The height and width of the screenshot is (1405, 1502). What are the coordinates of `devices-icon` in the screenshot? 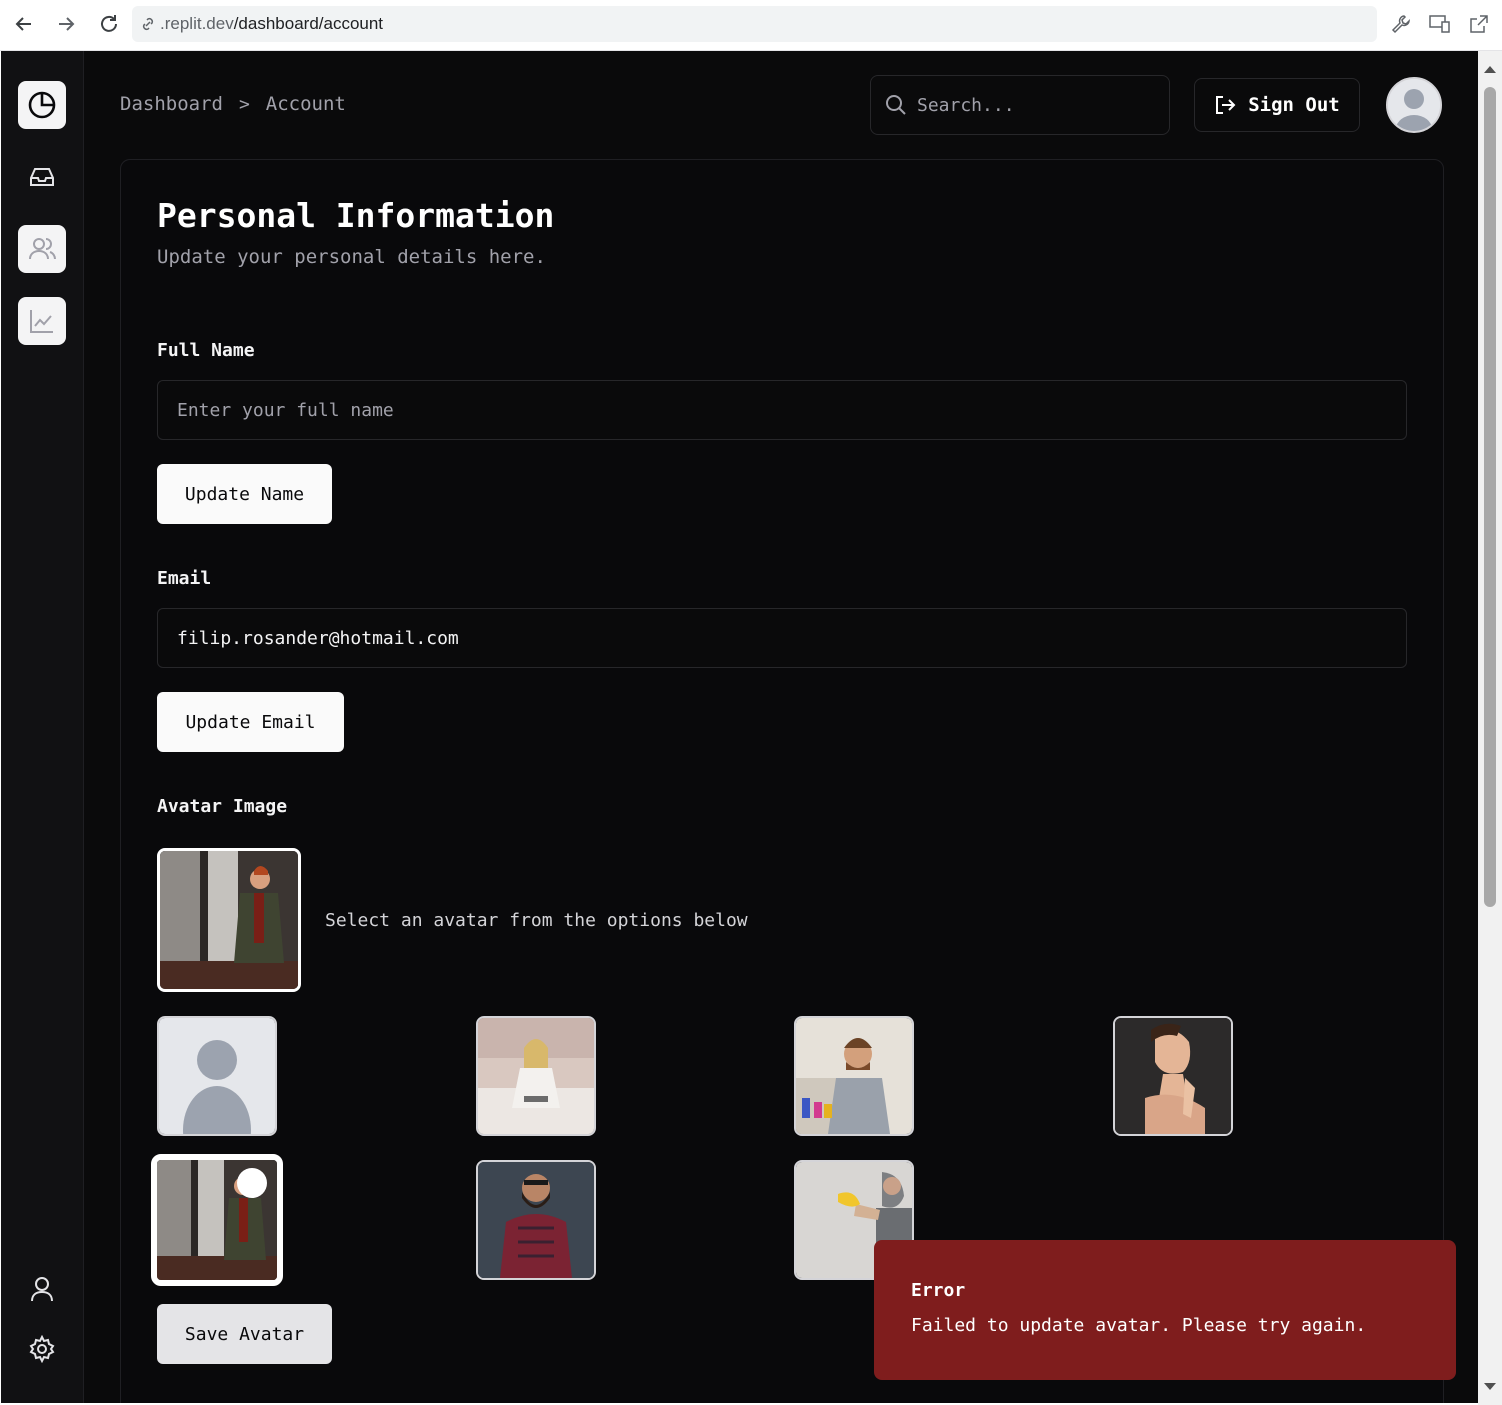 It's located at (1439, 24).